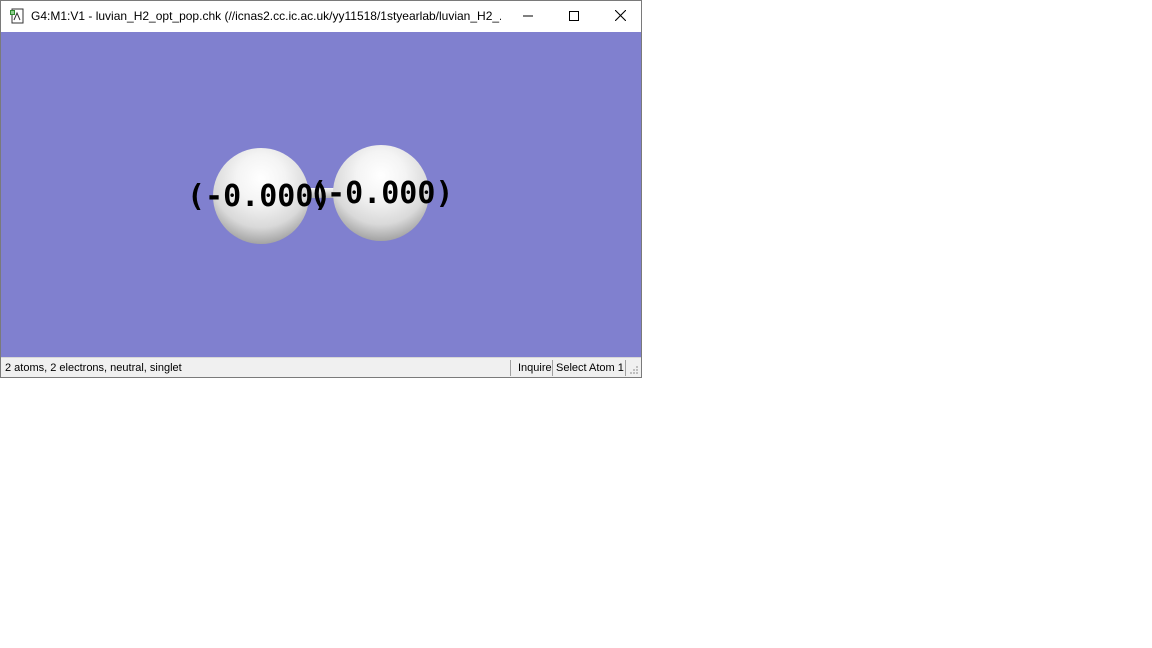 The width and height of the screenshot is (1152, 648). Describe the element at coordinates (17, 16) in the screenshot. I see `gaussview-document-icon` at that location.